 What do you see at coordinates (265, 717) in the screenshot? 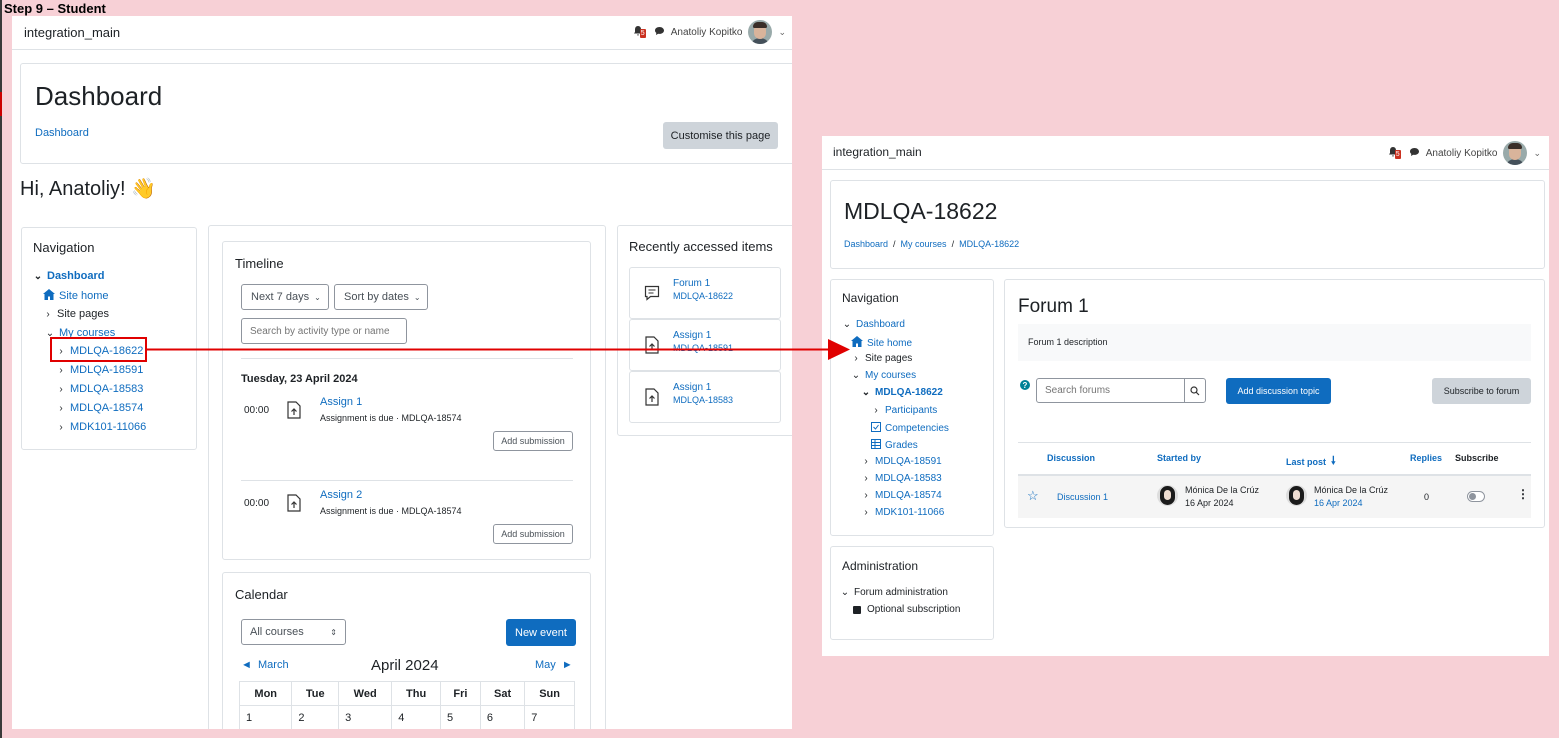
I see `calendar-day: 1` at bounding box center [265, 717].